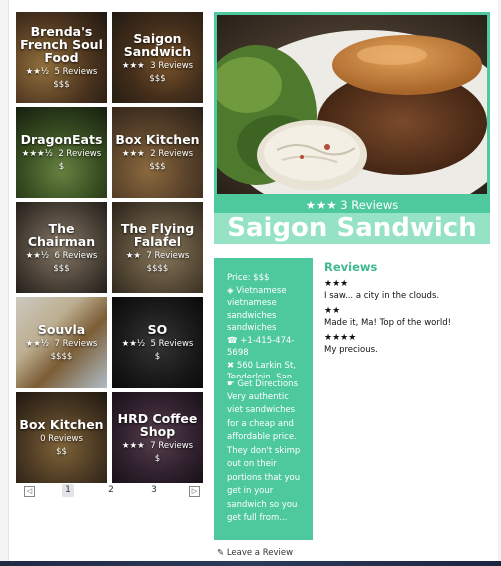 Image resolution: width=501 pixels, height=566 pixels. What do you see at coordinates (252, 303) in the screenshot?
I see `category-tag: vietnamese` at bounding box center [252, 303].